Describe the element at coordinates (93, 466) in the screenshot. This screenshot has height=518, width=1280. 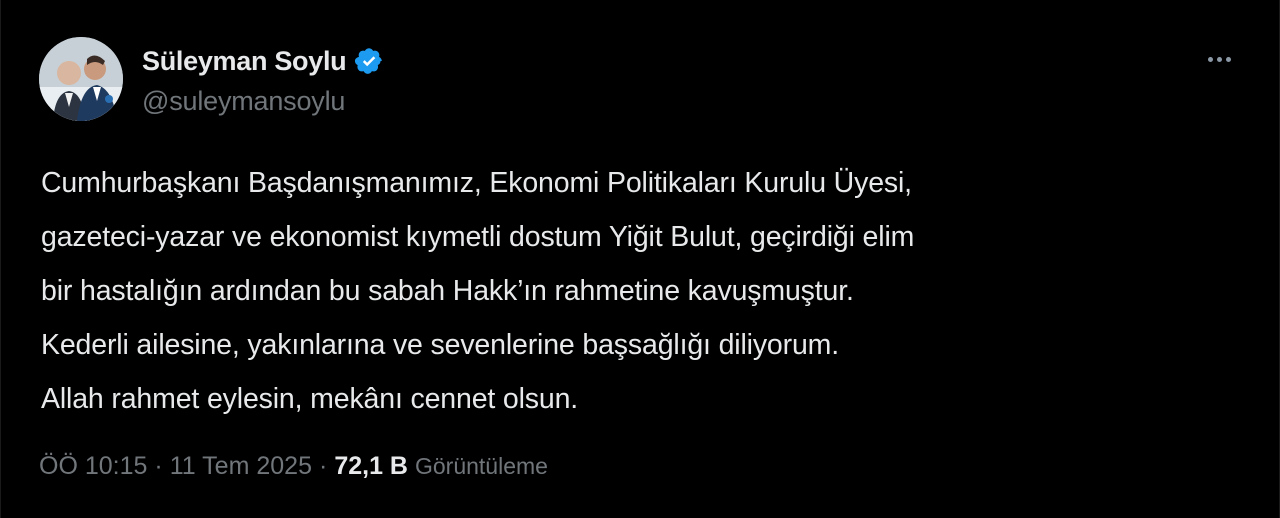
I see `tweet-time: ÖÖ 10:15` at that location.